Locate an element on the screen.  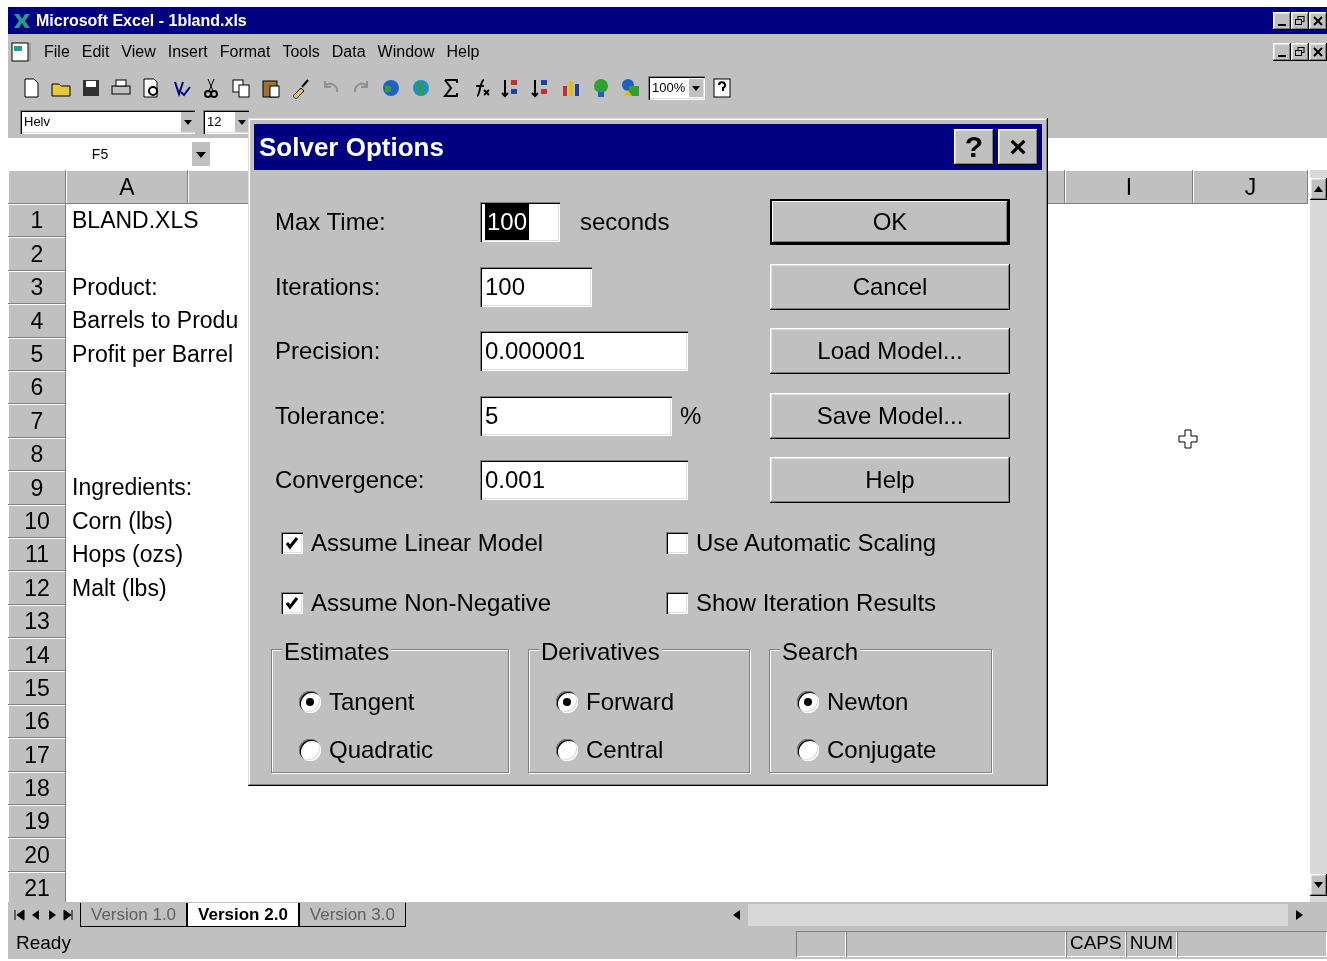
menu-item: Insert is located at coordinates (187, 52).